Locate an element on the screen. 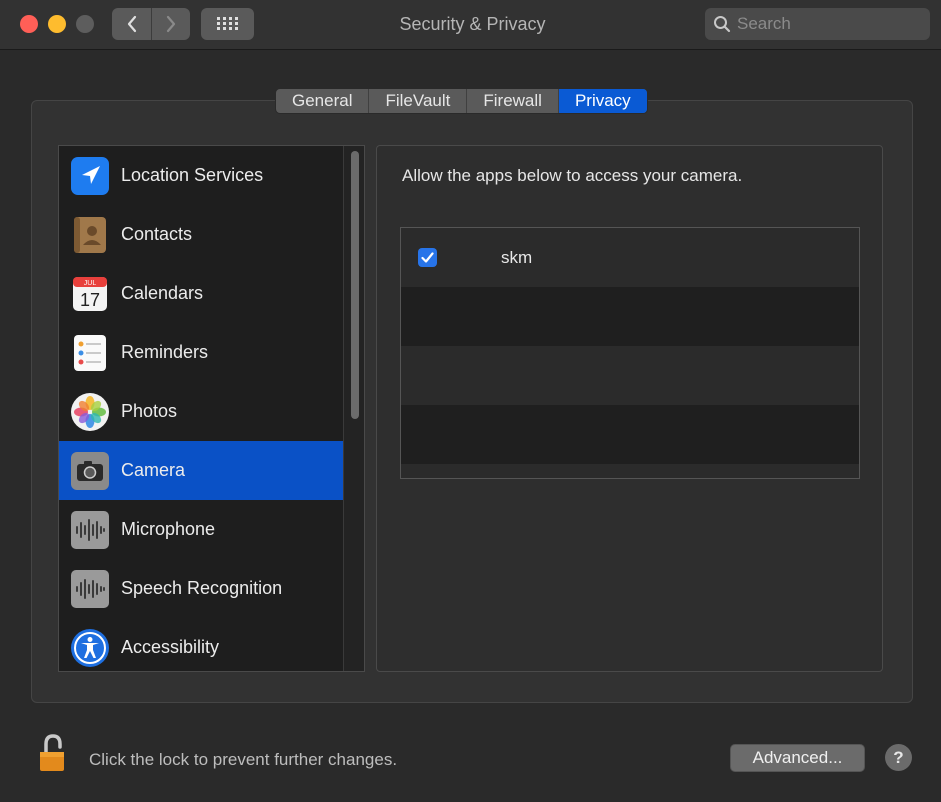  window-title: Security & Privacy is located at coordinates (472, 24).